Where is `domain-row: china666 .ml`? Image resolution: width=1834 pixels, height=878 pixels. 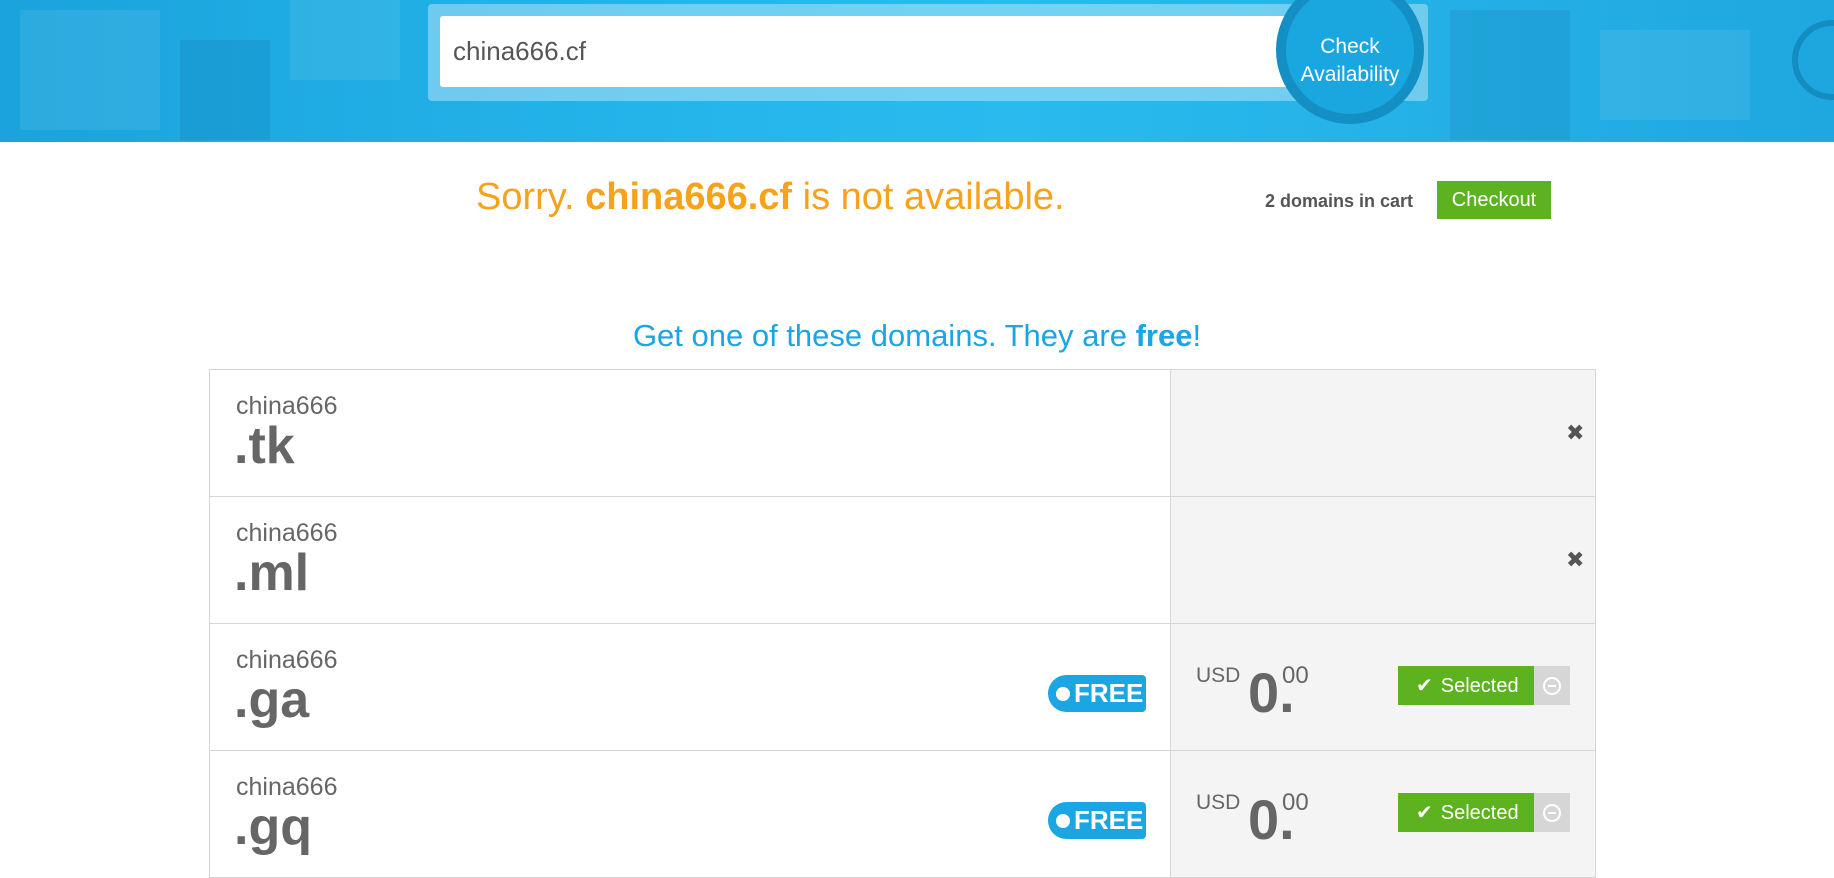 domain-row: china666 .ml is located at coordinates (902, 560).